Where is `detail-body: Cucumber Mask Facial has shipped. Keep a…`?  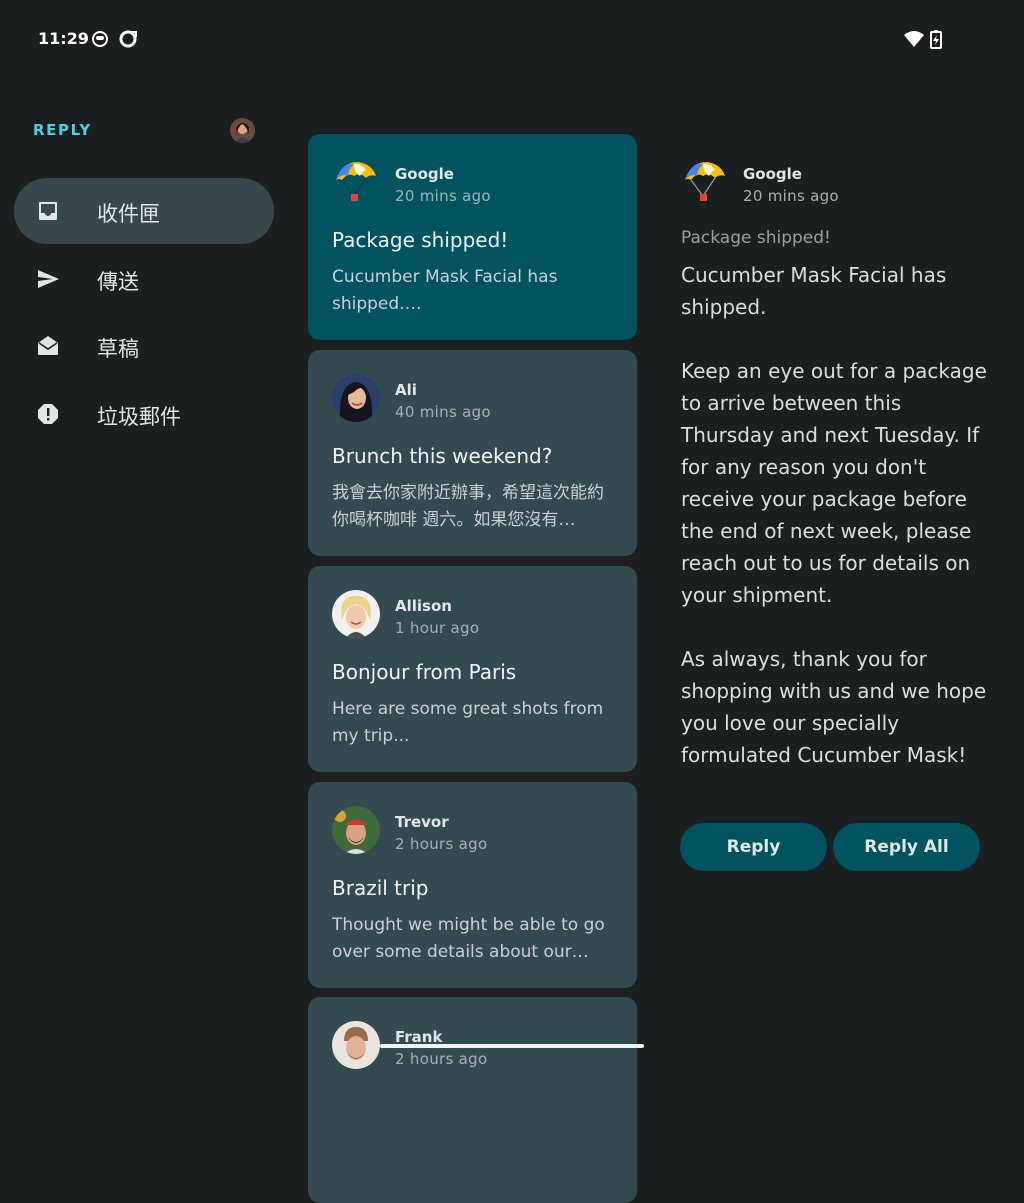
detail-body: Cucumber Mask Facial has shipped. Keep a… is located at coordinates (836, 531).